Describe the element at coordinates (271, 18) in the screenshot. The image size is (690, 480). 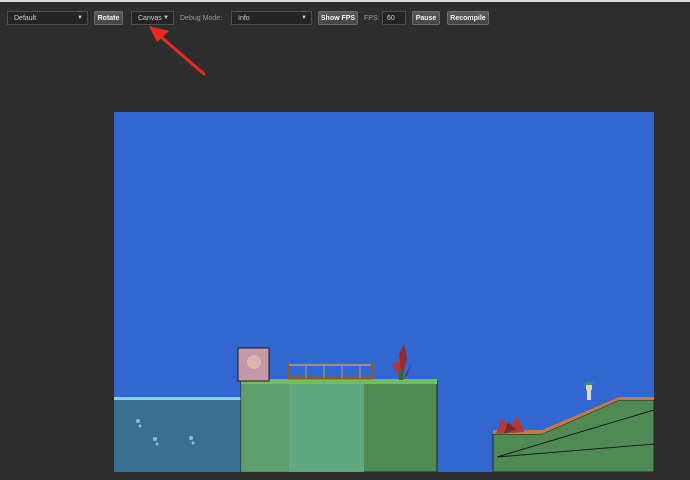
I see `debug-mode-select: Info ▼` at that location.